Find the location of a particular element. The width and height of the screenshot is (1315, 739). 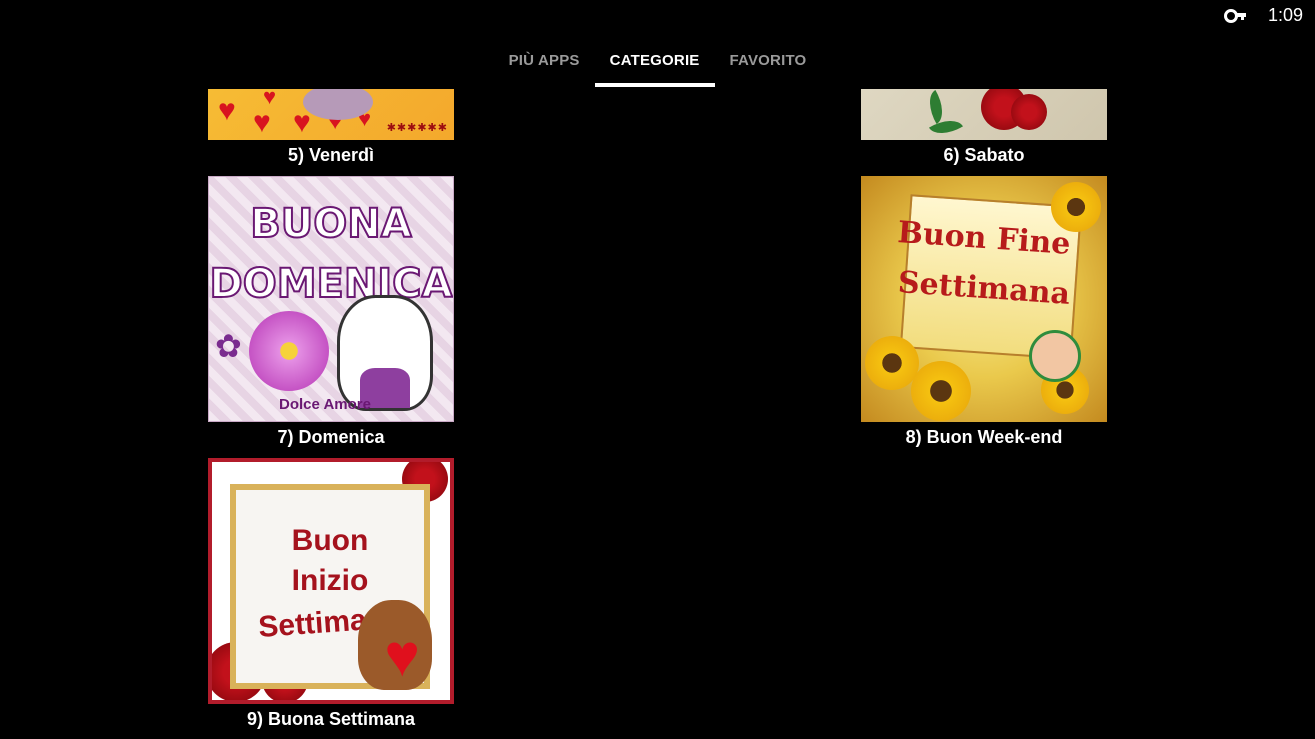

image-signature: Dolce Amore is located at coordinates (325, 404).